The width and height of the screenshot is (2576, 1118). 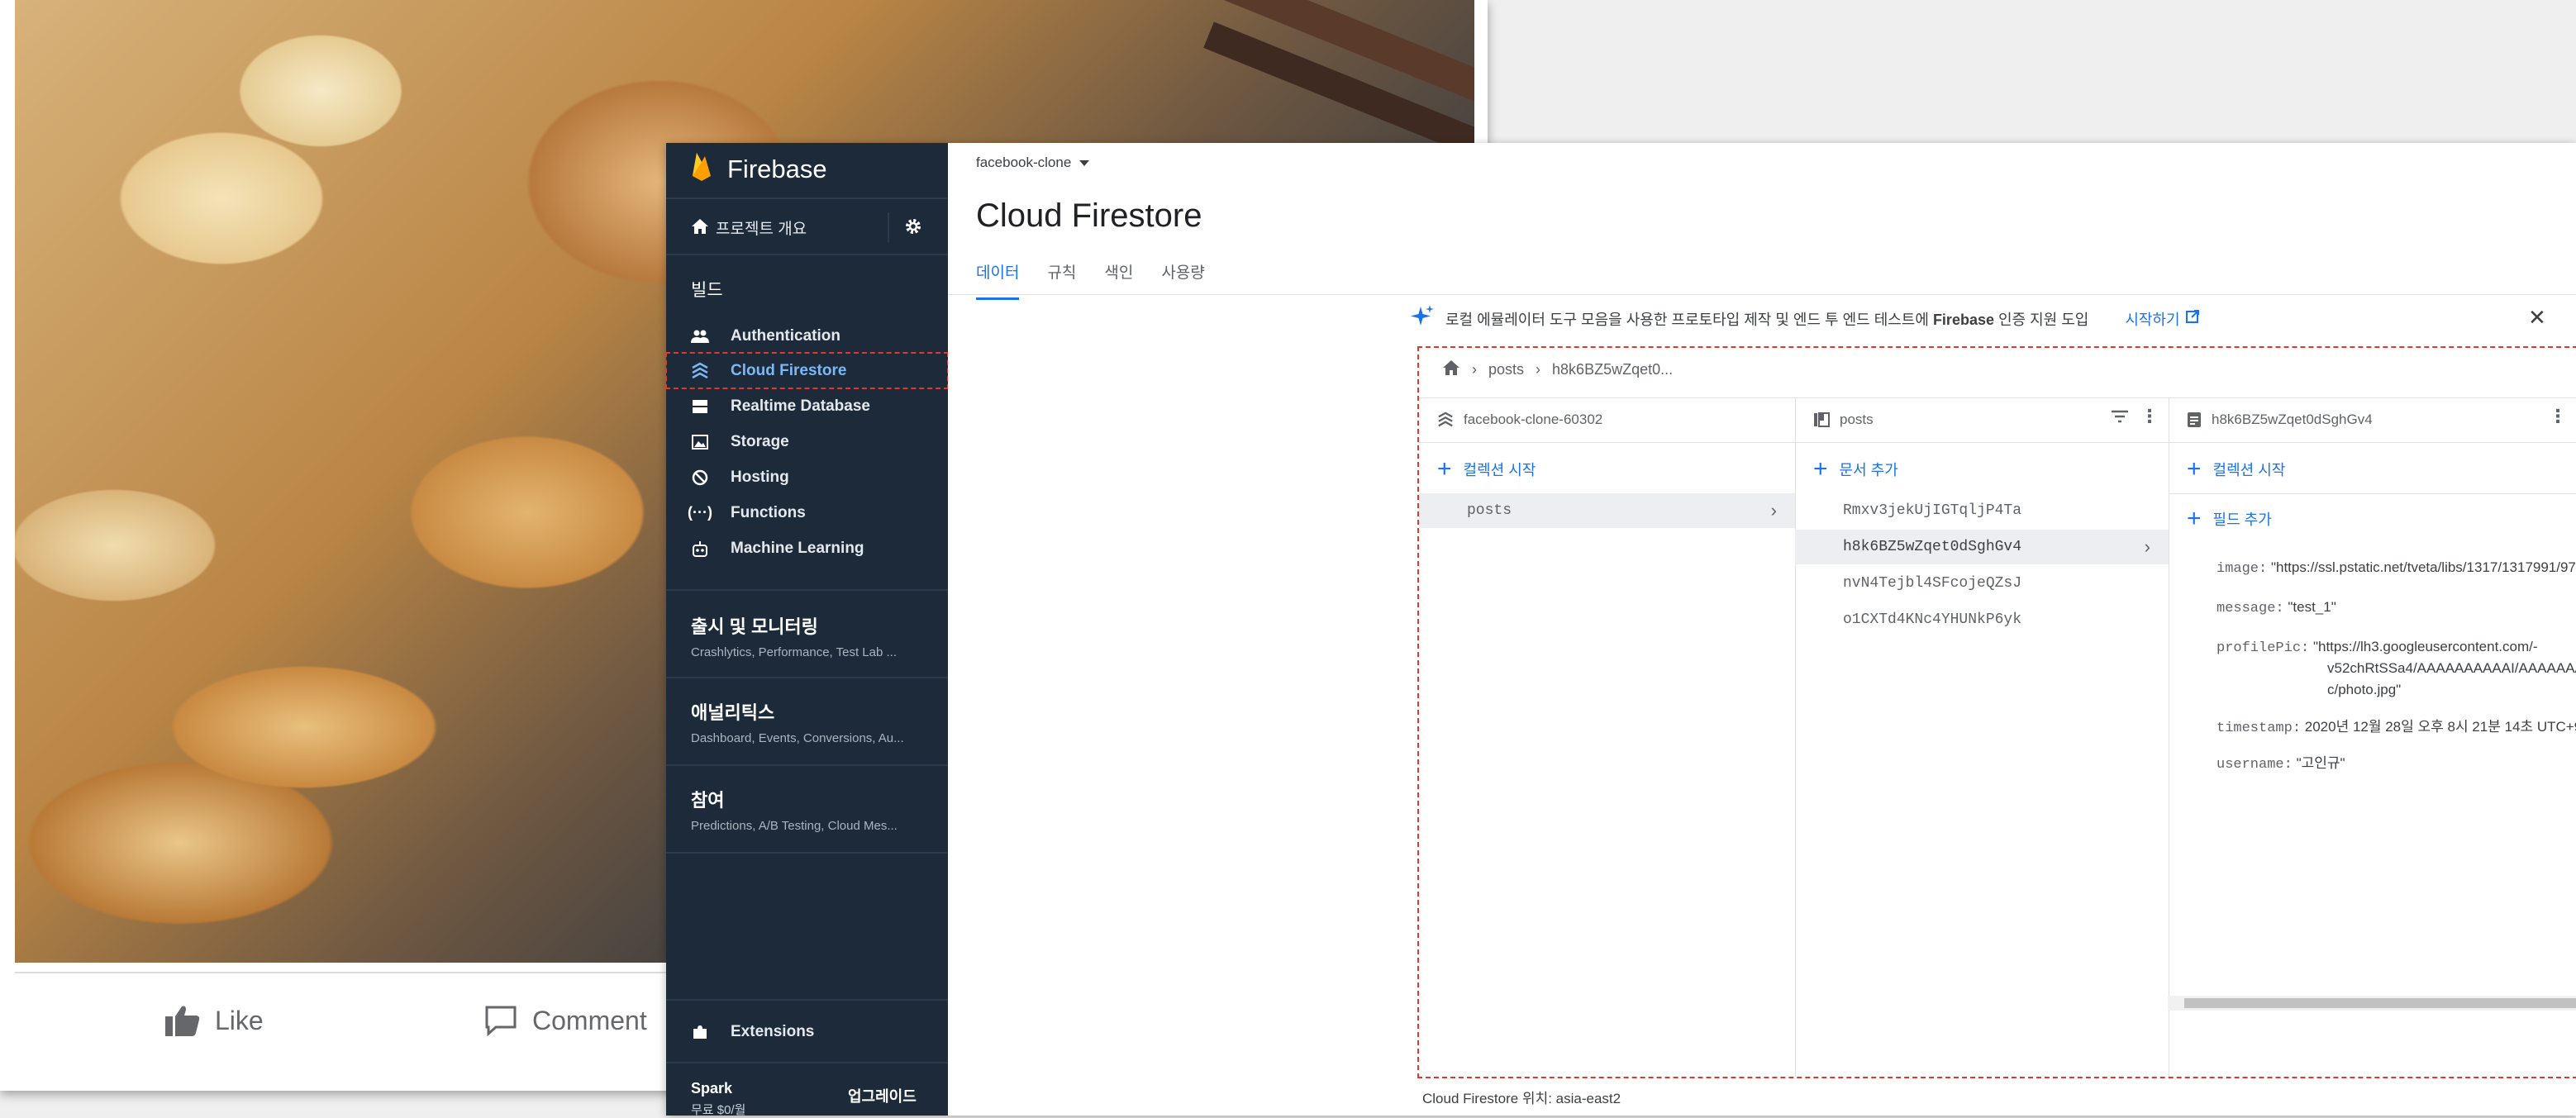 I want to click on document-row: h8k6BZ5wZqet0dSghGv4 ›, so click(x=1982, y=547).